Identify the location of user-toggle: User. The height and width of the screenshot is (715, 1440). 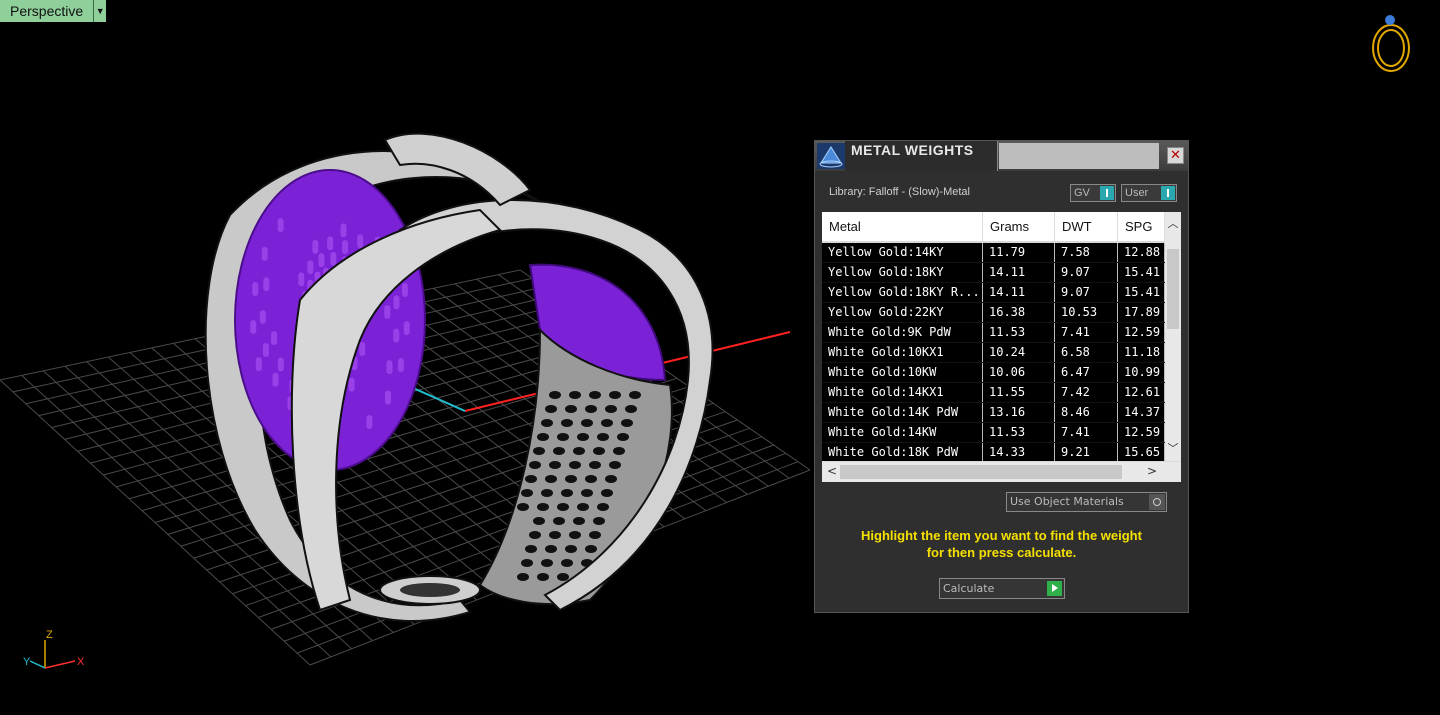
(1149, 193).